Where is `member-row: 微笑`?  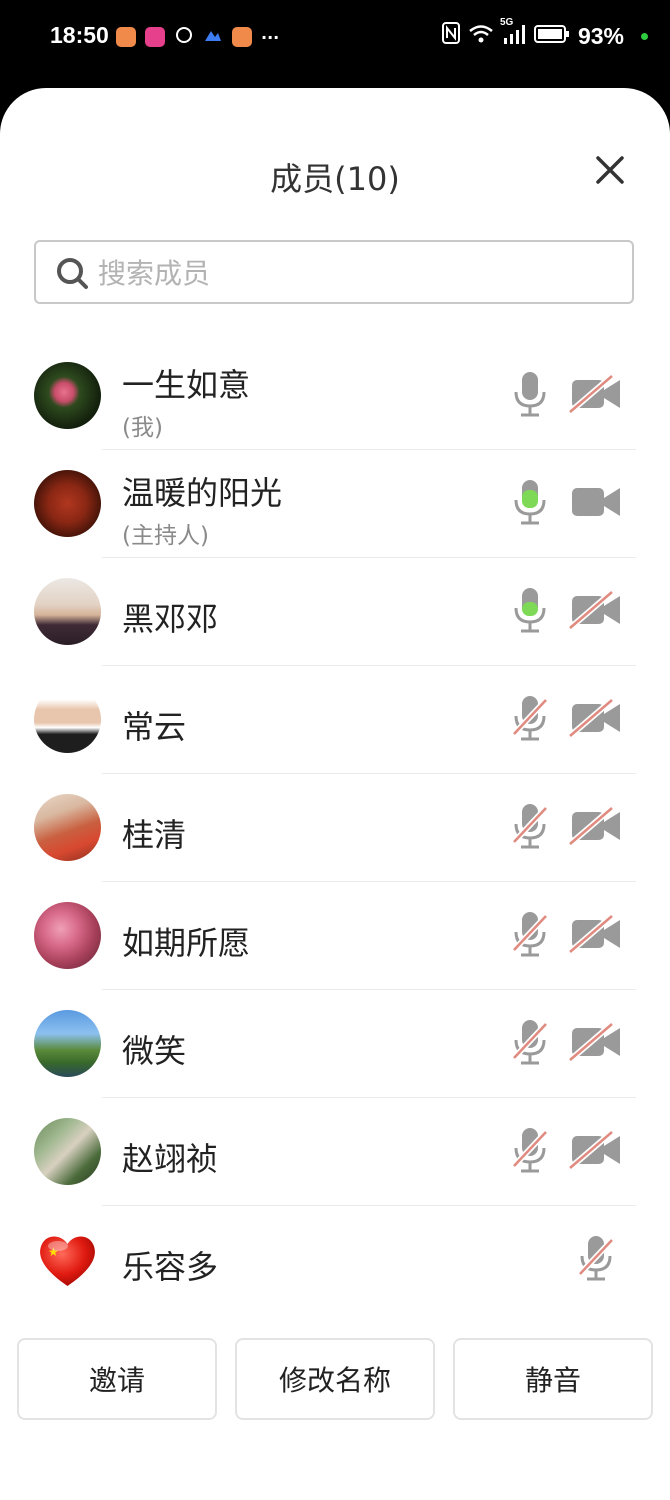 member-row: 微笑 is located at coordinates (335, 1044).